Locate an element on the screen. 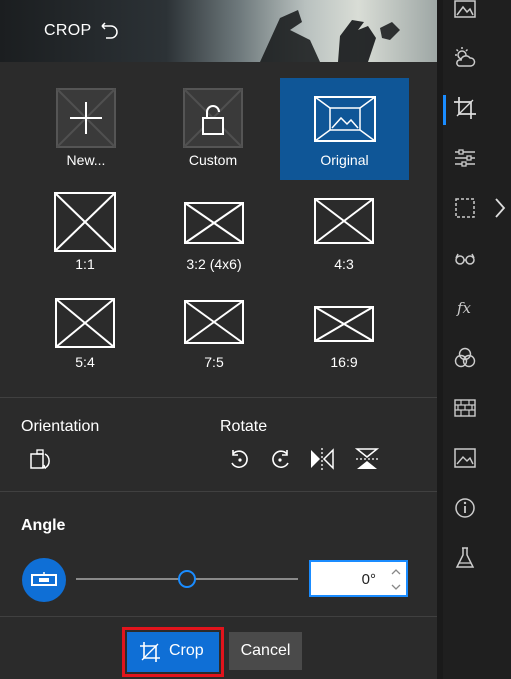 Image resolution: width=511 pixels, height=679 pixels. aspect-1-1: 1:1 is located at coordinates (85, 240).